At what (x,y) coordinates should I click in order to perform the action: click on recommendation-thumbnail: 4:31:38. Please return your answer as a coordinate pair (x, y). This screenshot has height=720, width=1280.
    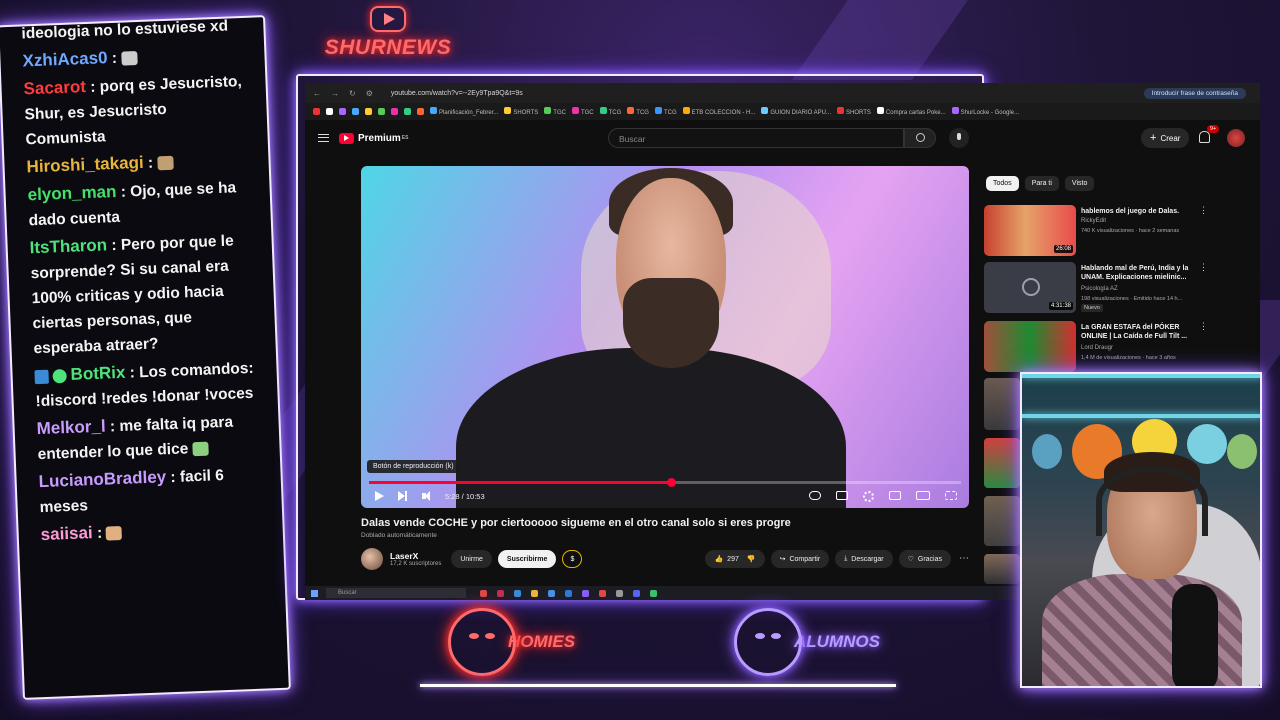
    Looking at the image, I should click on (1030, 287).